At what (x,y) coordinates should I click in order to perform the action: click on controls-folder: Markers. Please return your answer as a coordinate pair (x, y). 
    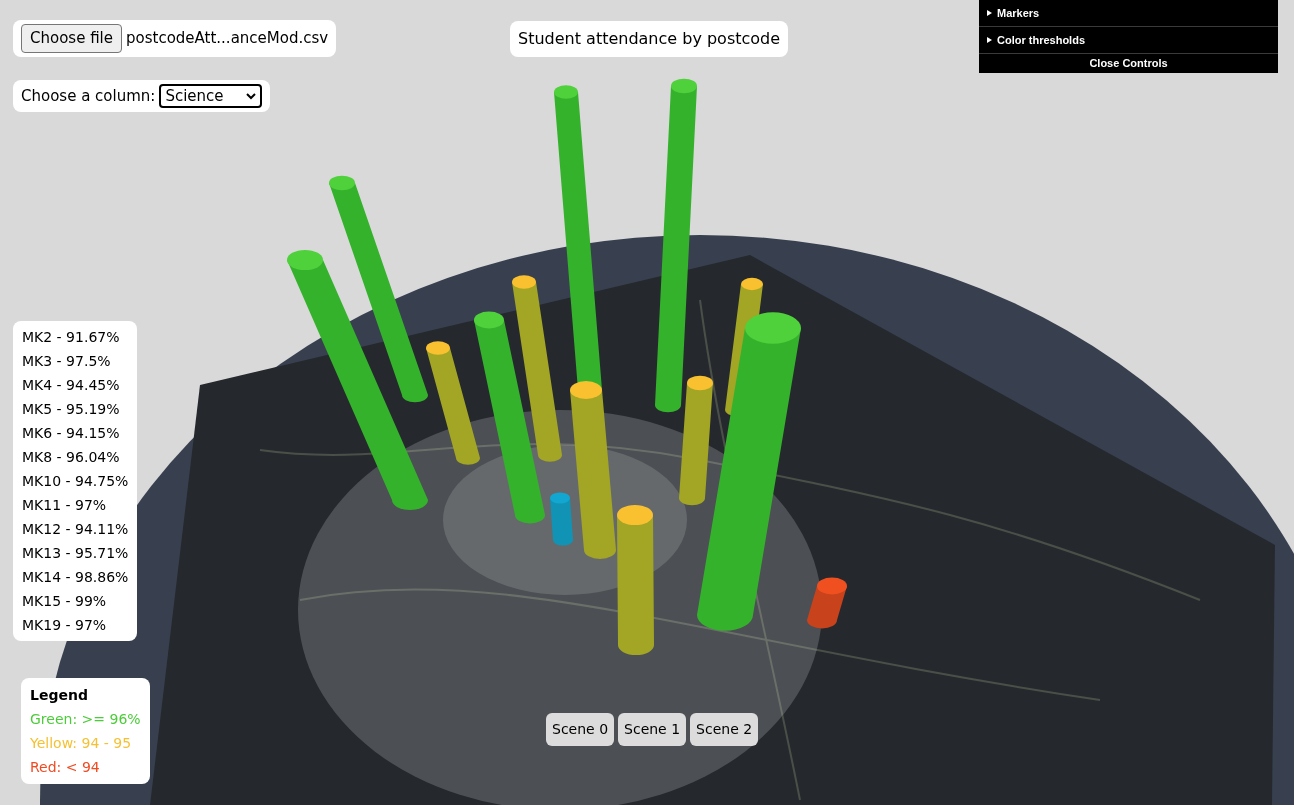
    Looking at the image, I should click on (1128, 13).